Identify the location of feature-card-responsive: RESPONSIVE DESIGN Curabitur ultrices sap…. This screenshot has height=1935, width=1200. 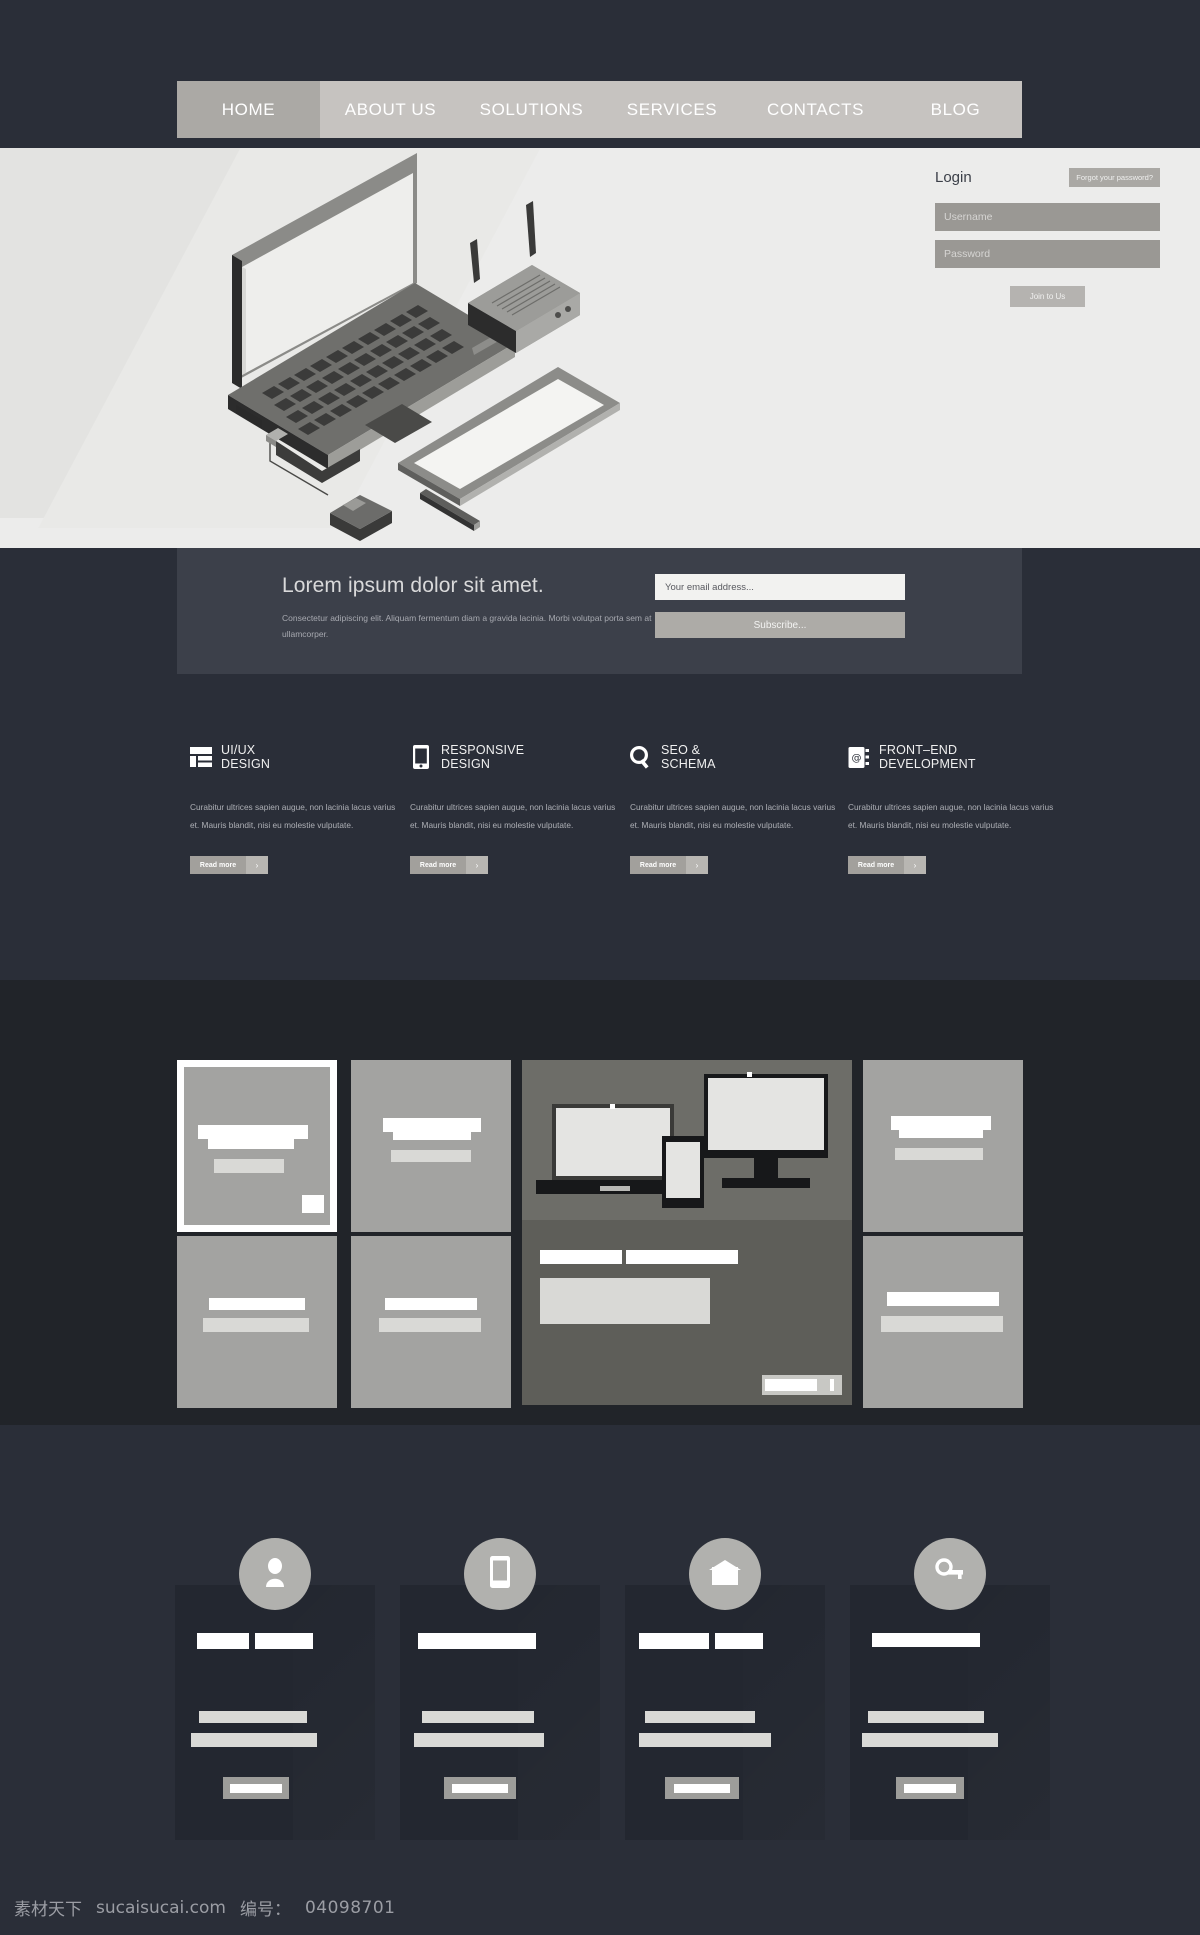
(517, 806).